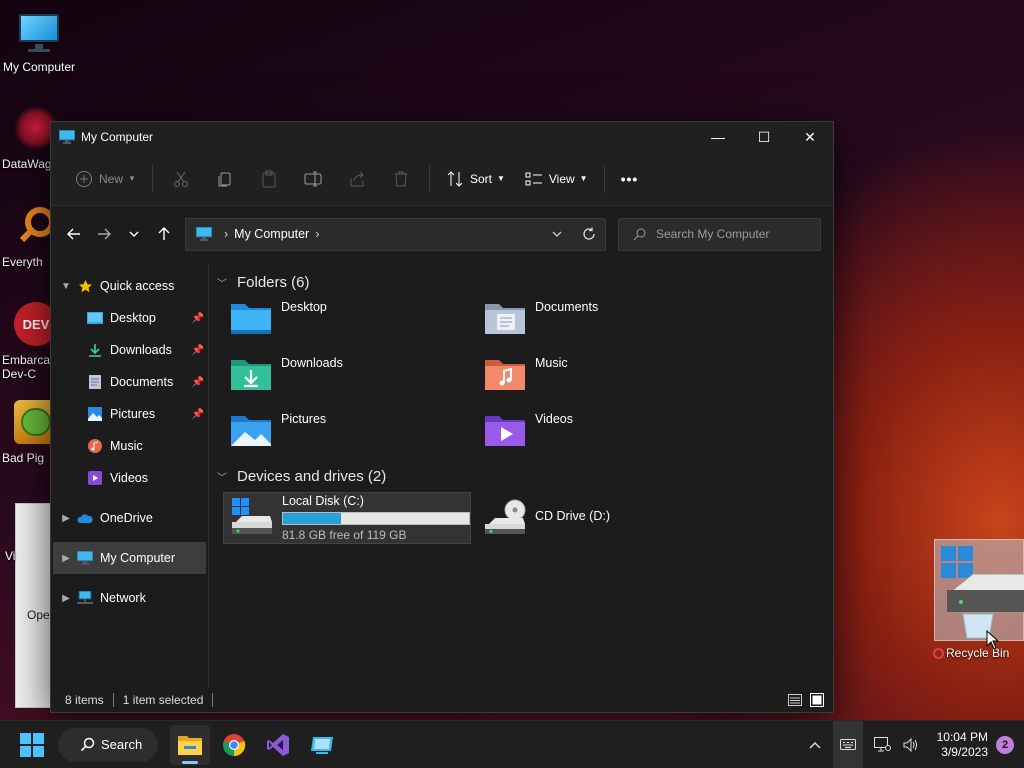  I want to click on view-button: View ▼, so click(556, 179).